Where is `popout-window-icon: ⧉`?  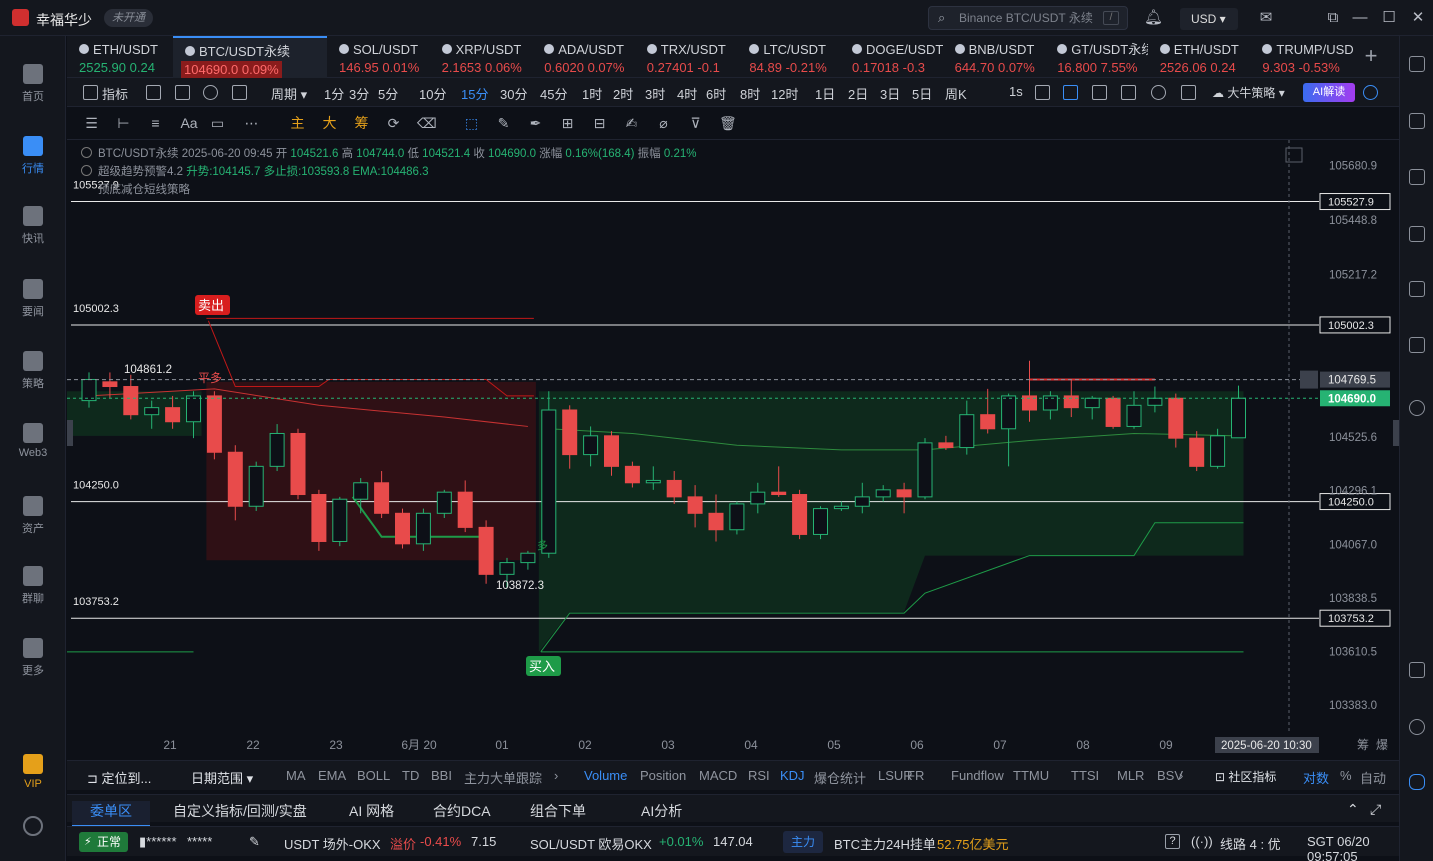 popout-window-icon: ⧉ is located at coordinates (1333, 18).